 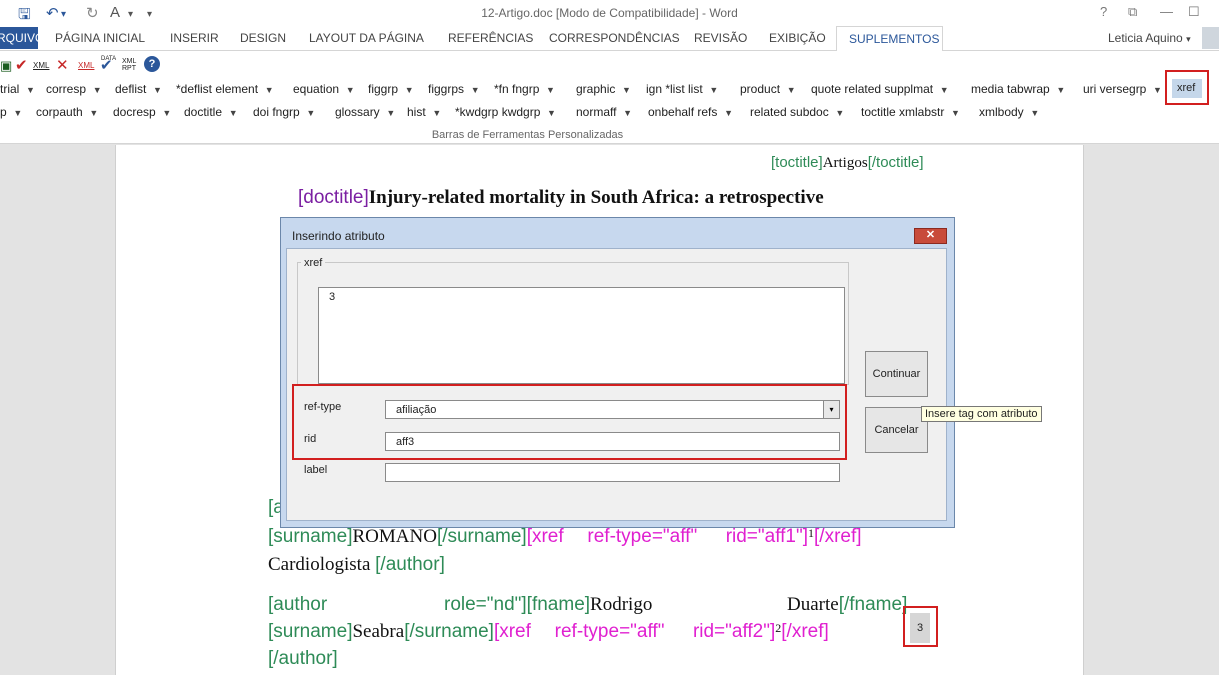 What do you see at coordinates (41, 65) in the screenshot?
I see `xml-icon: XML` at bounding box center [41, 65].